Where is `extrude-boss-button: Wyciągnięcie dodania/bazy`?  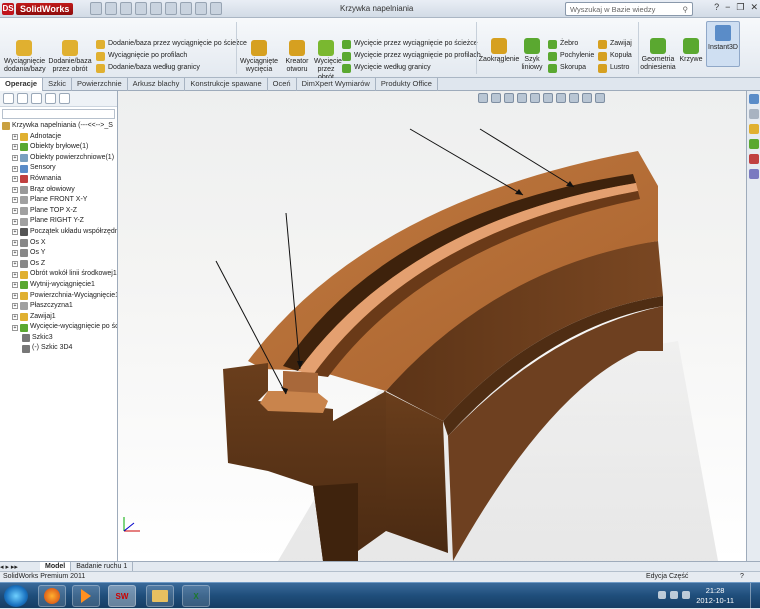
extrude-boss-button: Wyciągnięcie dodania/bazy is located at coordinates (25, 57).